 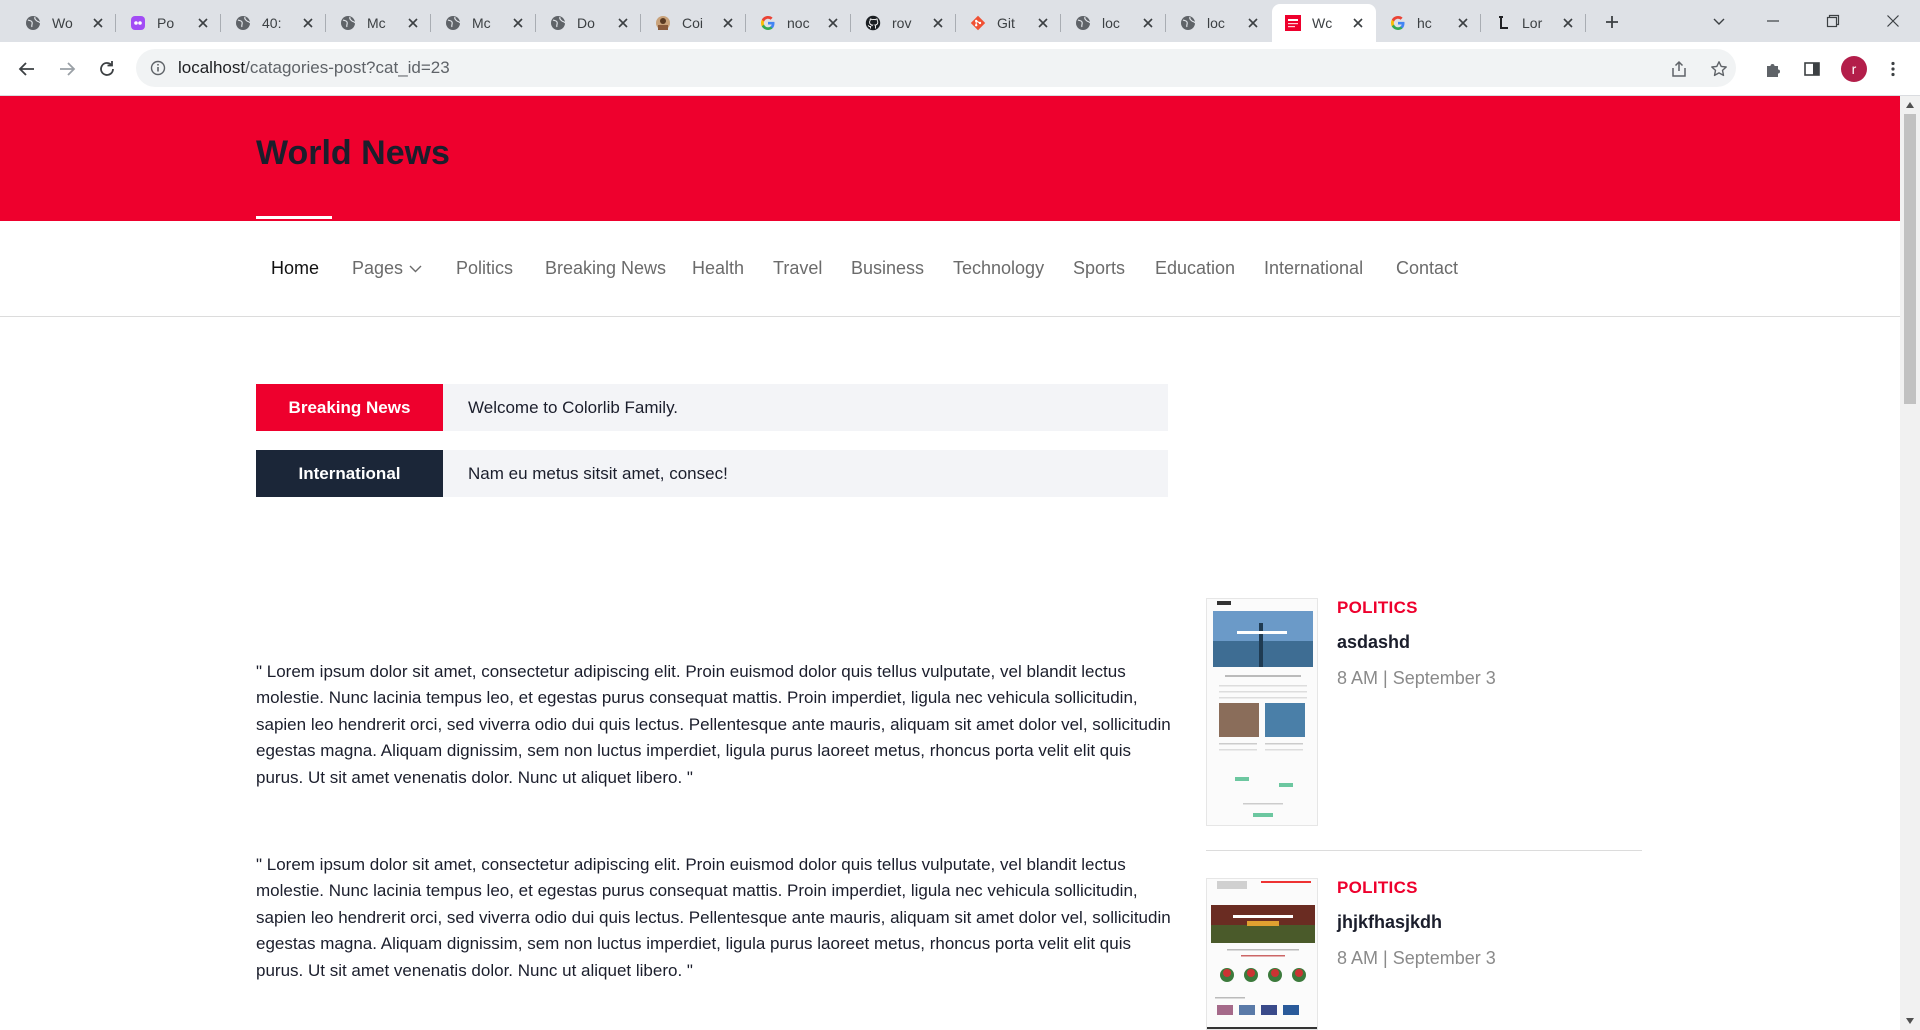 What do you see at coordinates (1293, 23) in the screenshot?
I see `newspaper-icon` at bounding box center [1293, 23].